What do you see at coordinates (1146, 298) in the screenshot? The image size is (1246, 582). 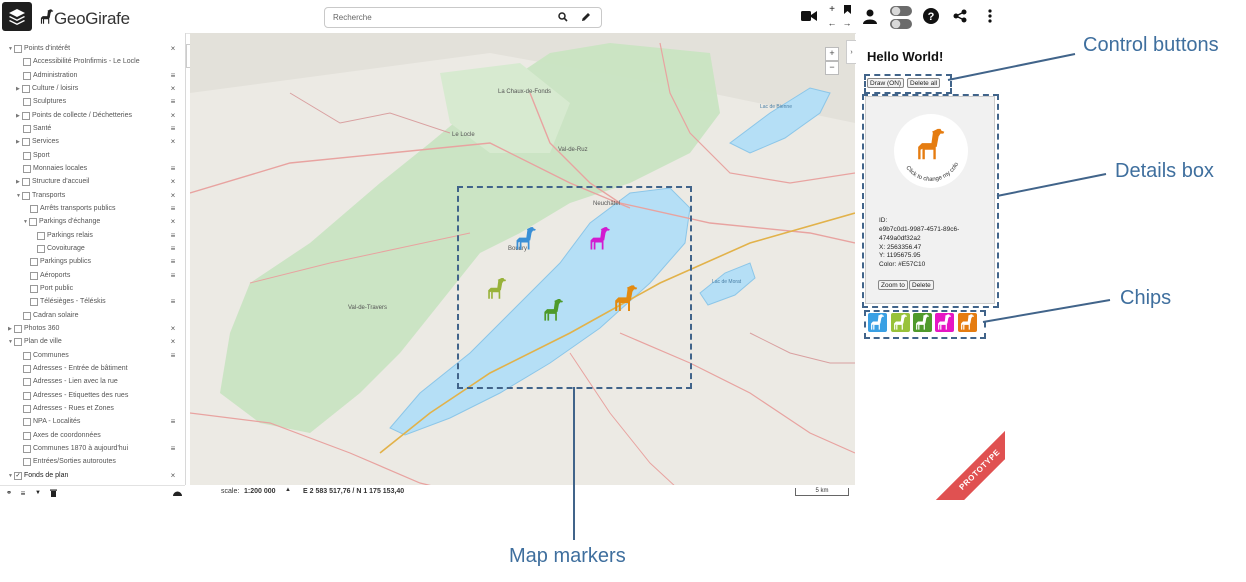 I see `callout-chips: Chips` at bounding box center [1146, 298].